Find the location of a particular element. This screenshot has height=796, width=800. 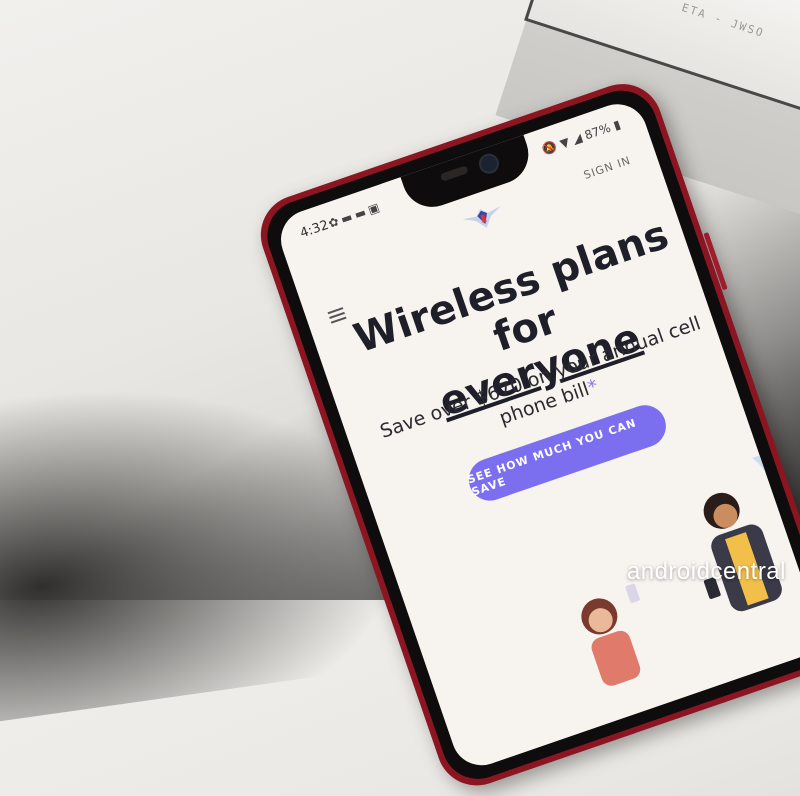

status-time: 4:32 is located at coordinates (314, 229).